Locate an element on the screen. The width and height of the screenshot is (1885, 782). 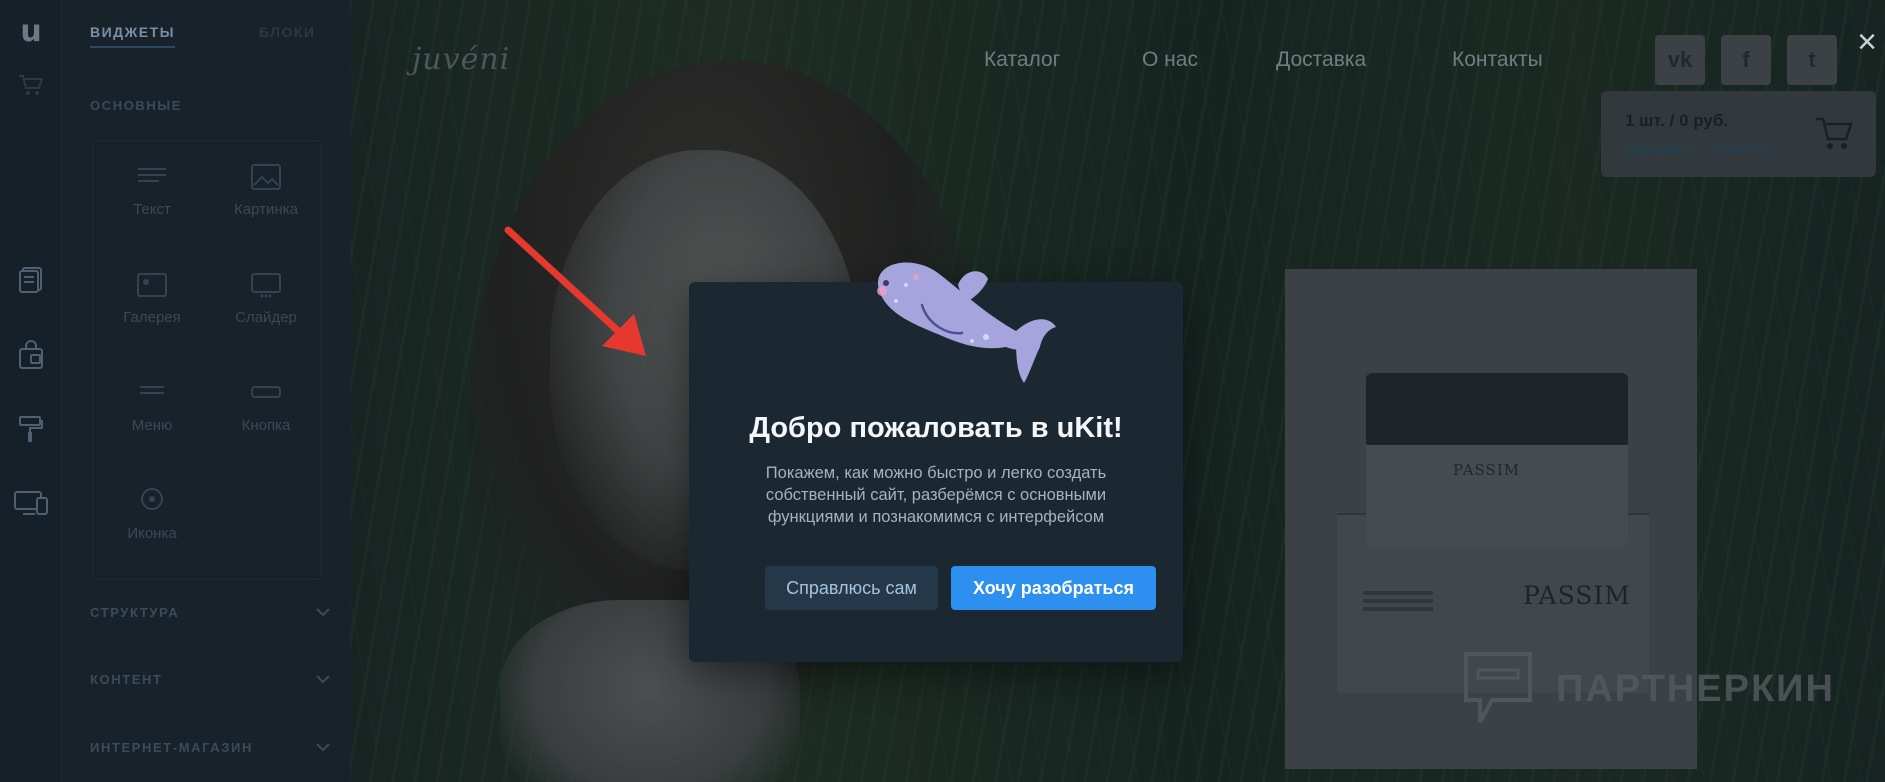
accordion-label: СТРУКТУРА is located at coordinates (135, 612).